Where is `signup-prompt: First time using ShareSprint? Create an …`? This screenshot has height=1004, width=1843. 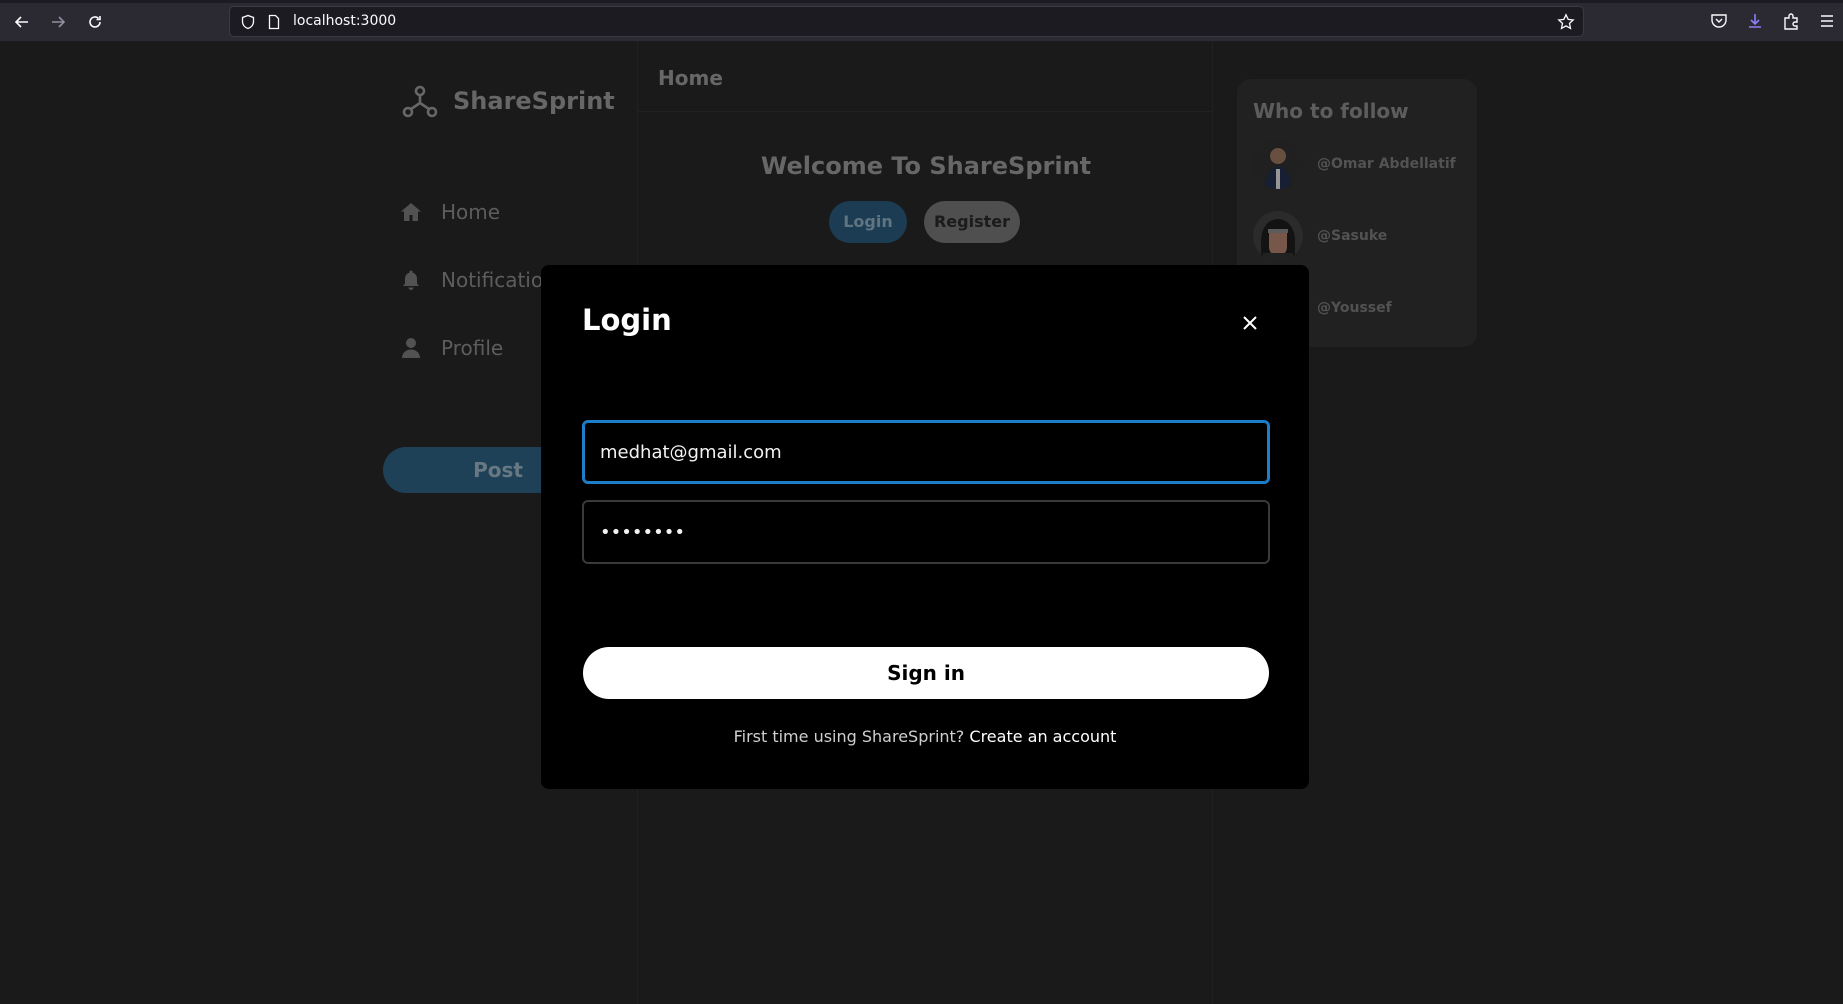 signup-prompt: First time using ShareSprint? Create an … is located at coordinates (925, 736).